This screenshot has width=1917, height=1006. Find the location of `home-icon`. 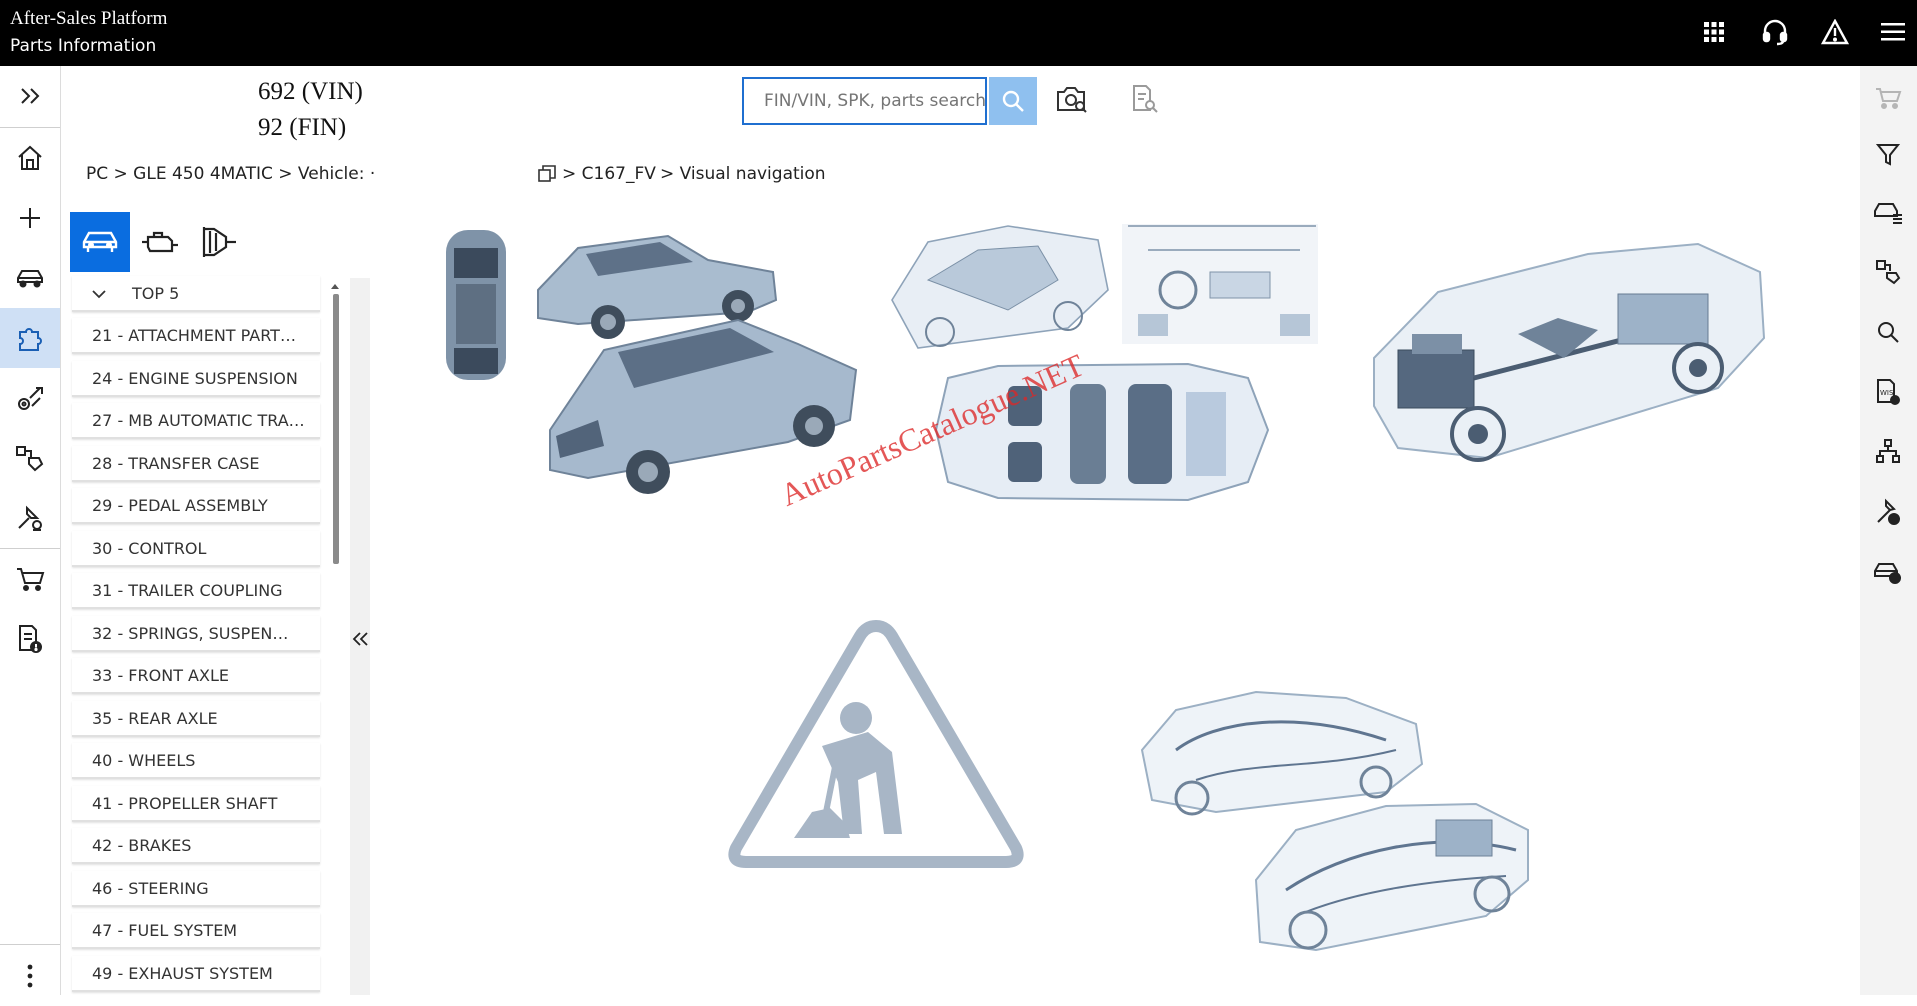

home-icon is located at coordinates (30, 158).